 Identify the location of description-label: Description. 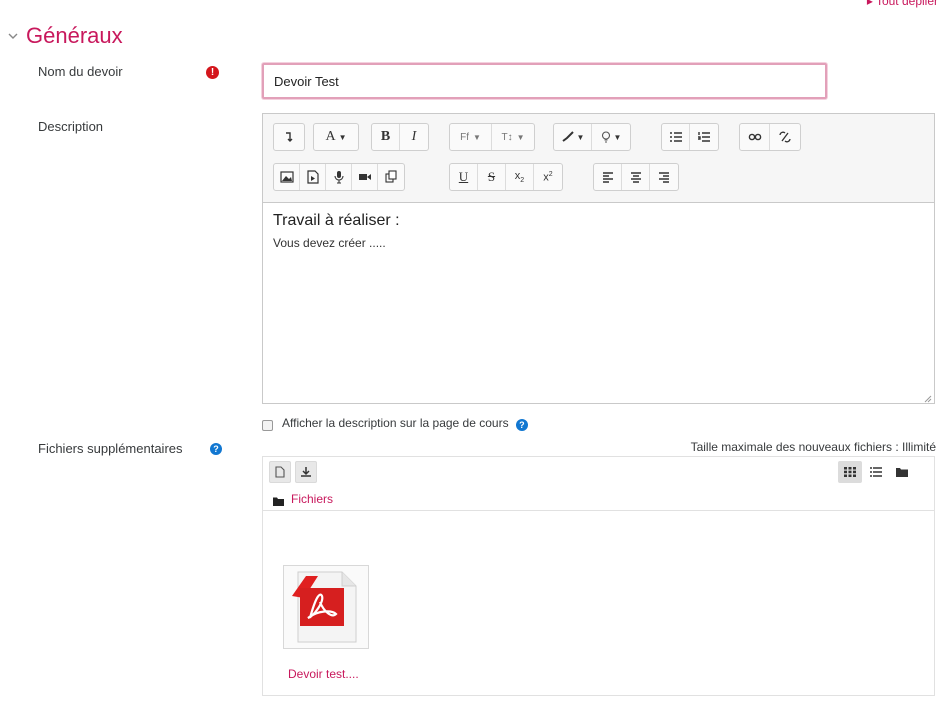
(71, 126).